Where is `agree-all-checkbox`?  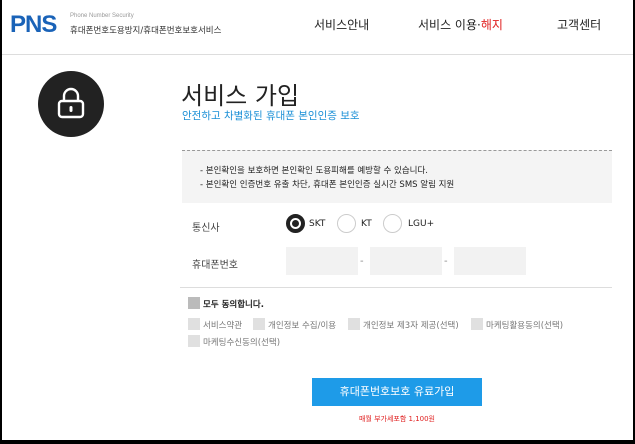
agree-all-checkbox is located at coordinates (194, 303).